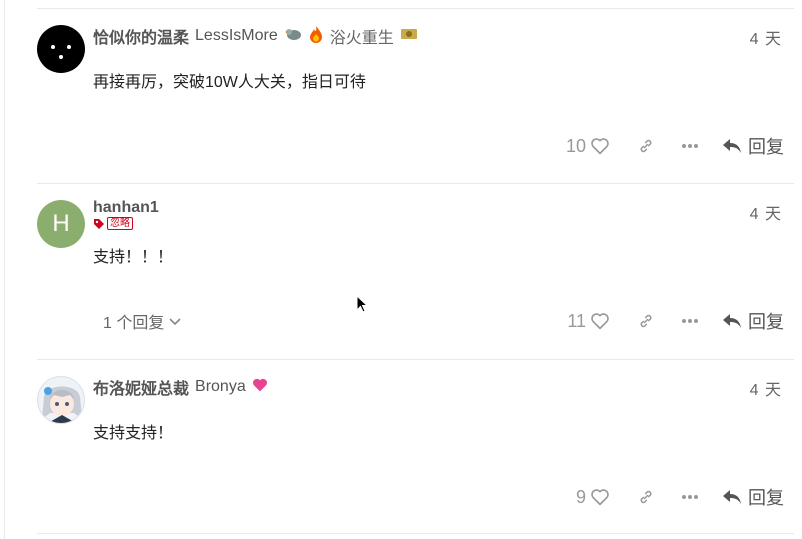 The width and height of the screenshot is (802, 539). Describe the element at coordinates (443, 321) in the screenshot. I see `post-actions: 1 个回复 11 回复` at that location.